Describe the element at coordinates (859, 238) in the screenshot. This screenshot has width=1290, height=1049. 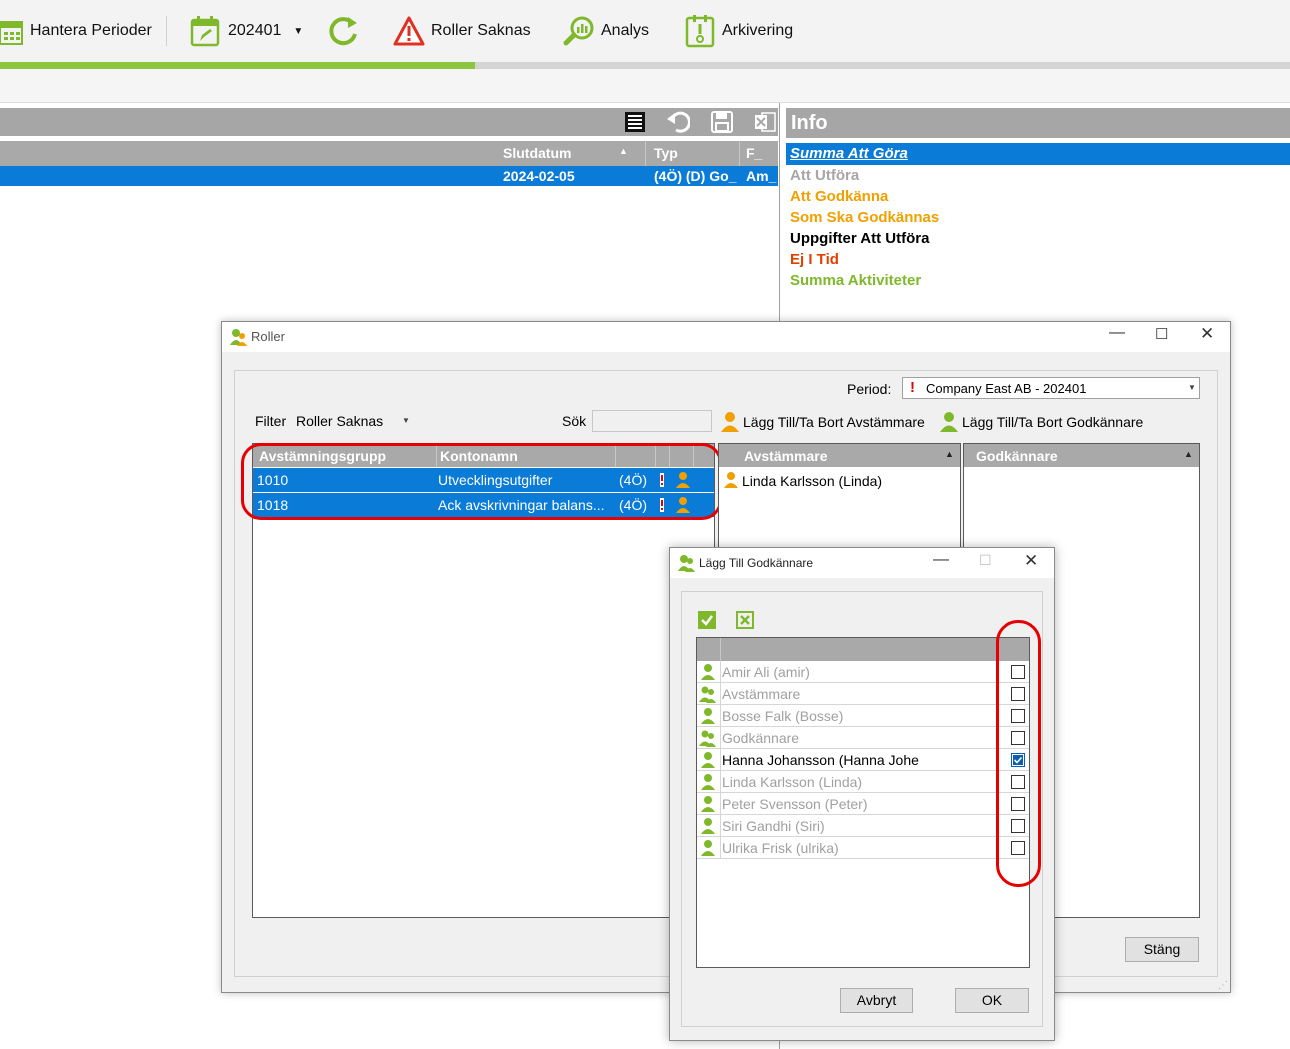
I see `info-item: Uppgifter Att Utföra` at that location.